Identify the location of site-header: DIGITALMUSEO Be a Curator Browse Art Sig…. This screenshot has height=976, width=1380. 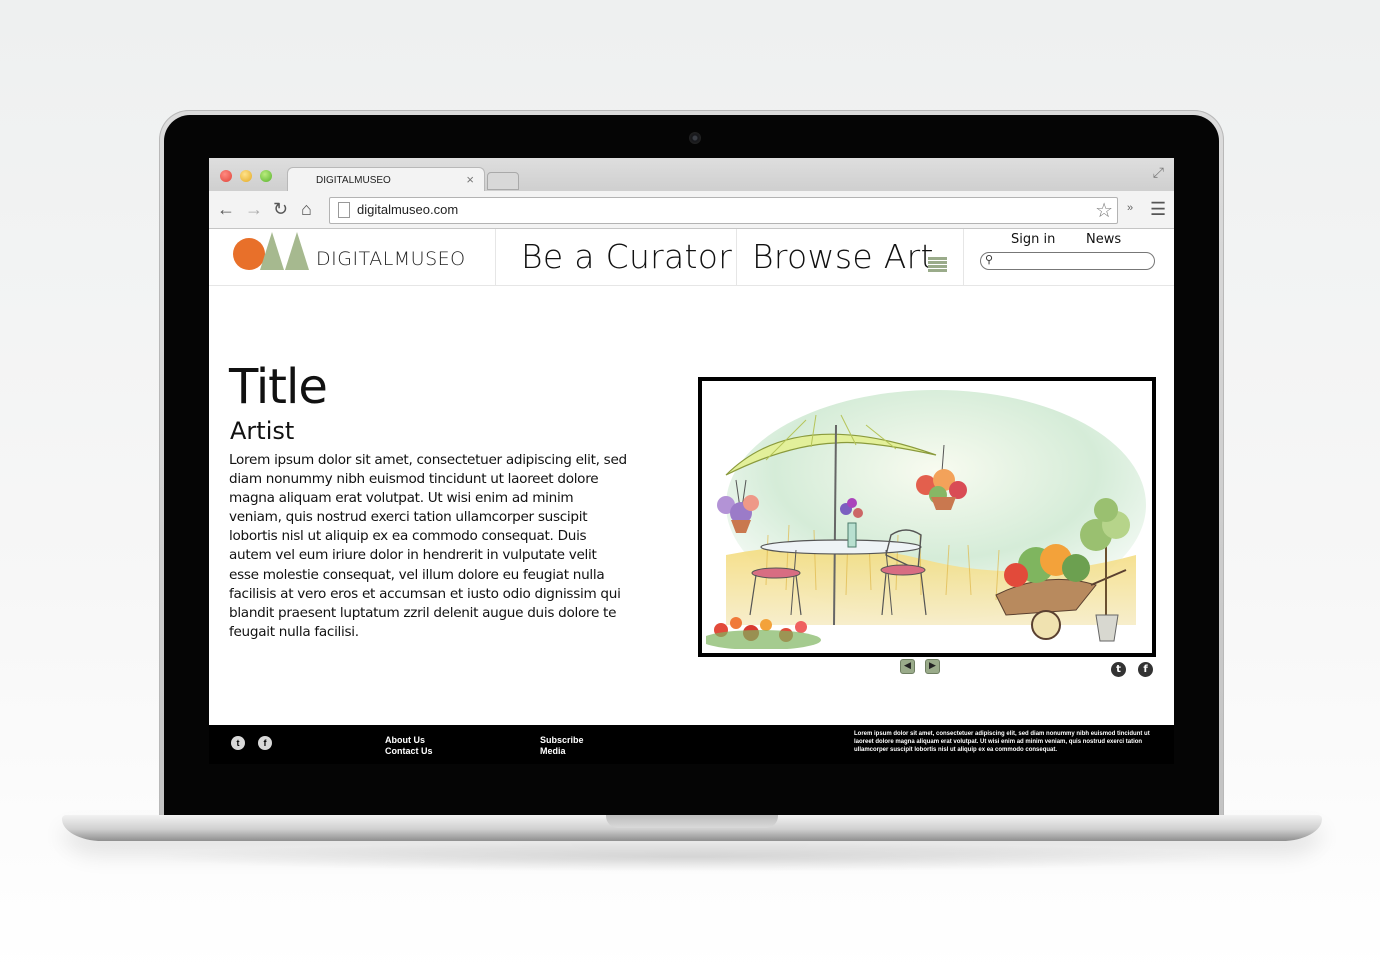
(691, 257).